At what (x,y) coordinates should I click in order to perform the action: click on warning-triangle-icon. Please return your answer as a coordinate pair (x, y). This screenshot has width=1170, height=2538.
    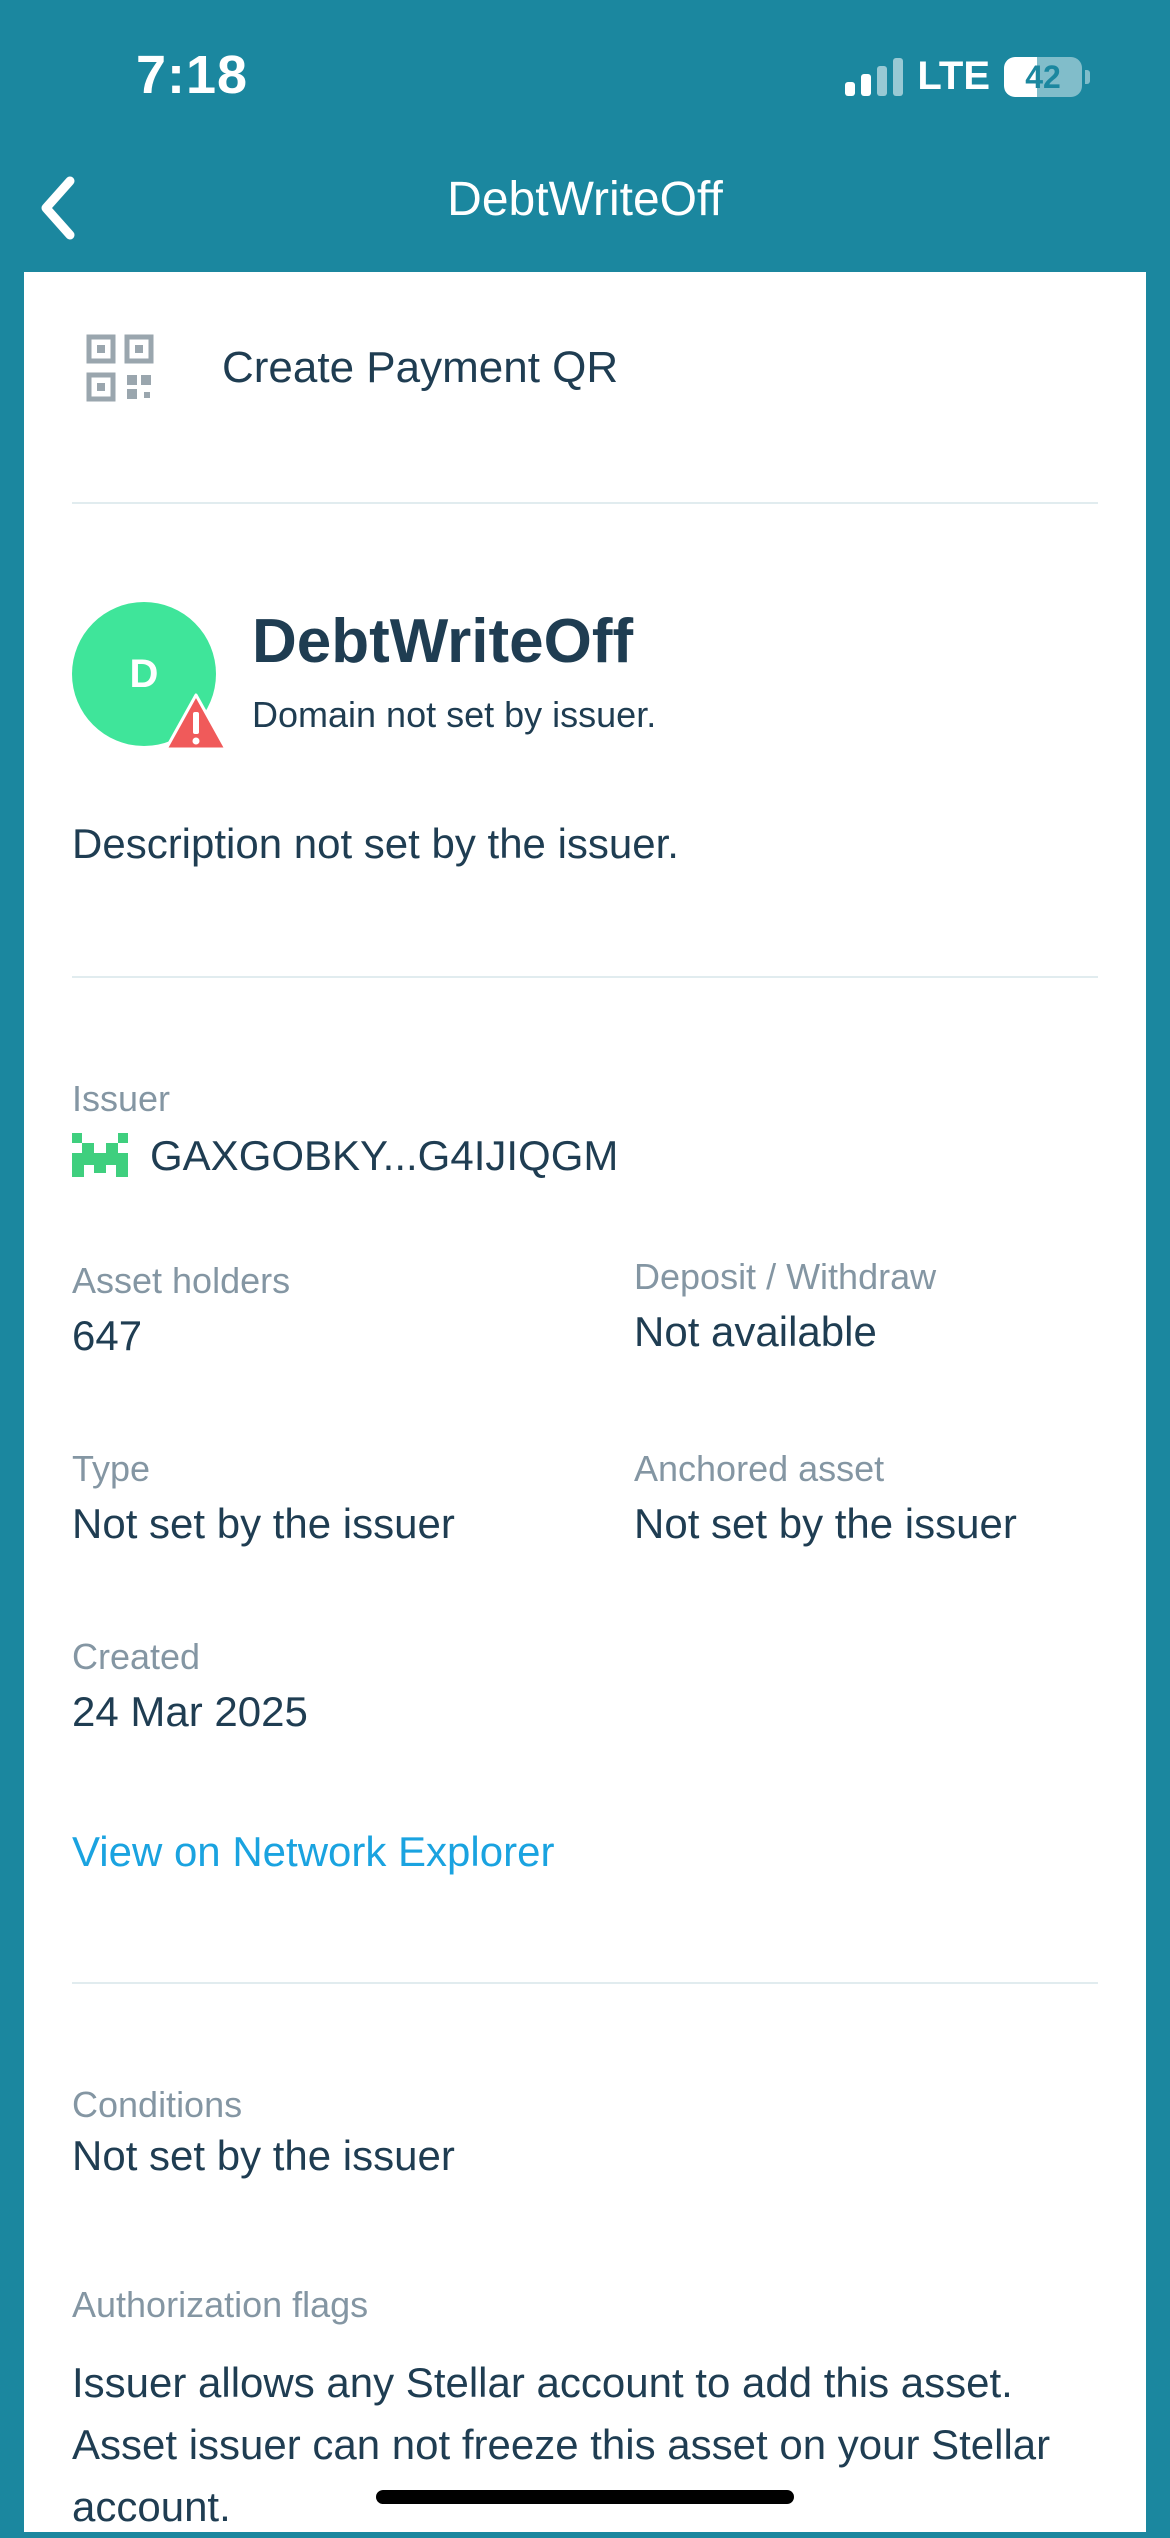
    Looking at the image, I should click on (196, 722).